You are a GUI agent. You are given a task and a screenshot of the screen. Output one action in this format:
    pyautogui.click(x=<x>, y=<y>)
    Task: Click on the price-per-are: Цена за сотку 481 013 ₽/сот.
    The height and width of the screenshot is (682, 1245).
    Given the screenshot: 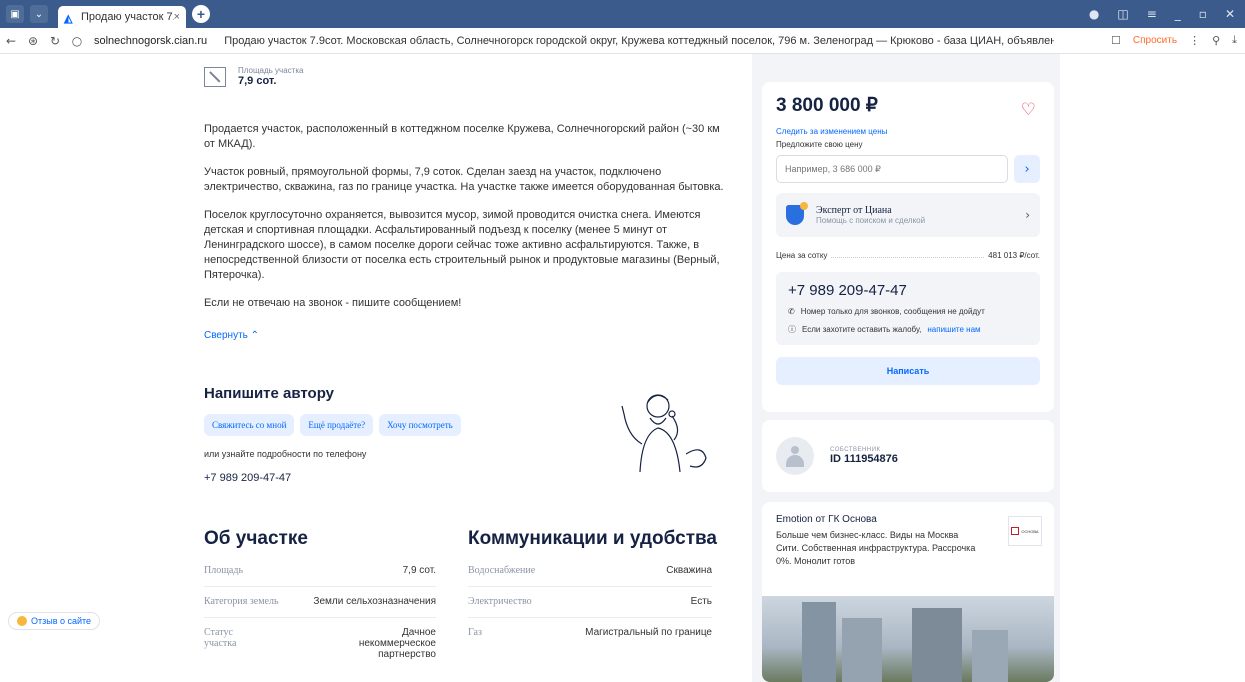 What is the action you would take?
    pyautogui.click(x=908, y=255)
    